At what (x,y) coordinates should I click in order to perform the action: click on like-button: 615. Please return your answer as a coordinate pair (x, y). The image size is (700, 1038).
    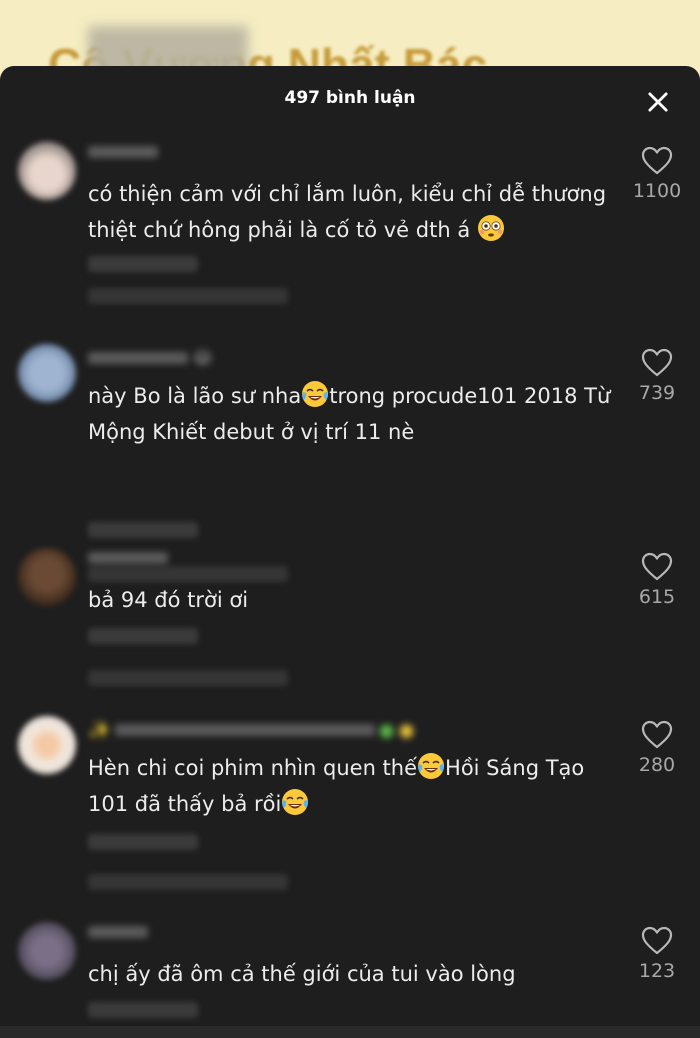
    Looking at the image, I should click on (657, 580).